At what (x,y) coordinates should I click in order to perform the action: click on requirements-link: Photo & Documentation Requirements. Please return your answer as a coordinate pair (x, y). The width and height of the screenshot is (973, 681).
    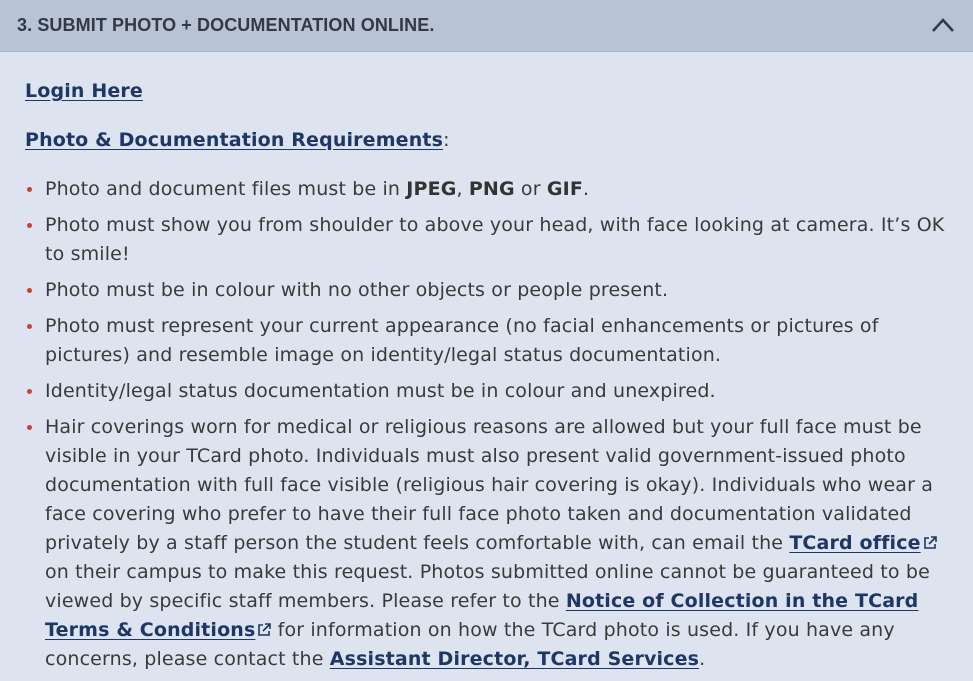
    Looking at the image, I should click on (234, 140).